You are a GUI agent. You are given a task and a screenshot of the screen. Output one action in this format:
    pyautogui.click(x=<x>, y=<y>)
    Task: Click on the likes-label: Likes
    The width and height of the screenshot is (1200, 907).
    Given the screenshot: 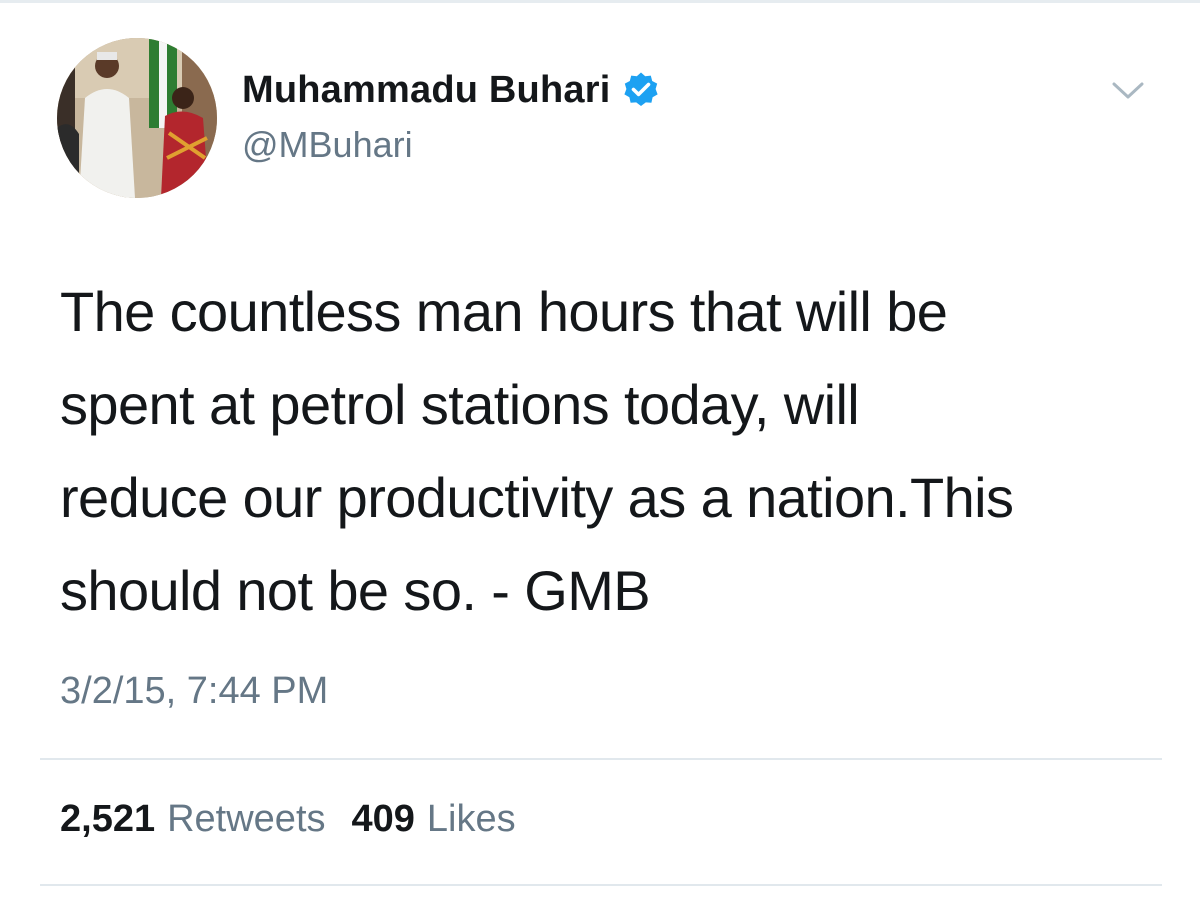 What is the action you would take?
    pyautogui.click(x=471, y=819)
    